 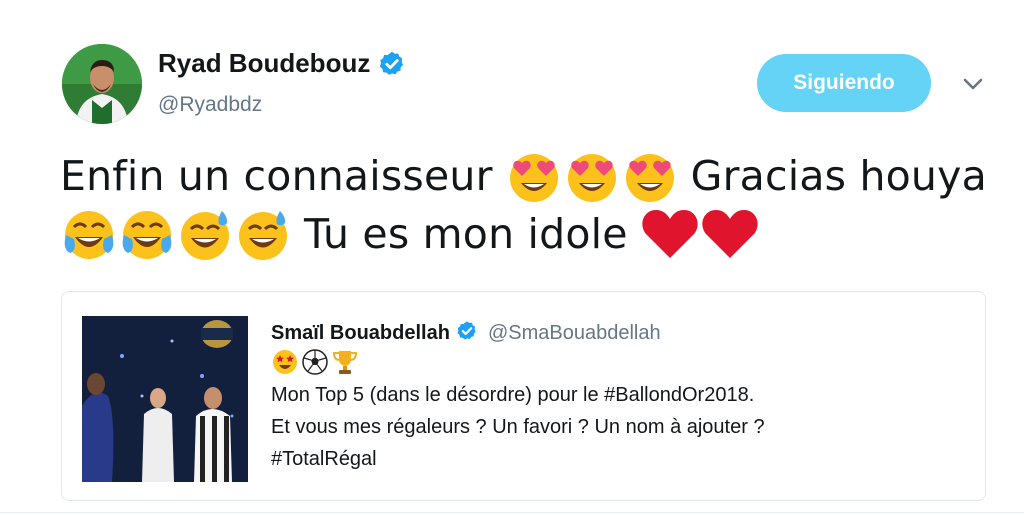 I want to click on tweet-text-segment: Enfin un connaisseur, so click(x=276, y=176).